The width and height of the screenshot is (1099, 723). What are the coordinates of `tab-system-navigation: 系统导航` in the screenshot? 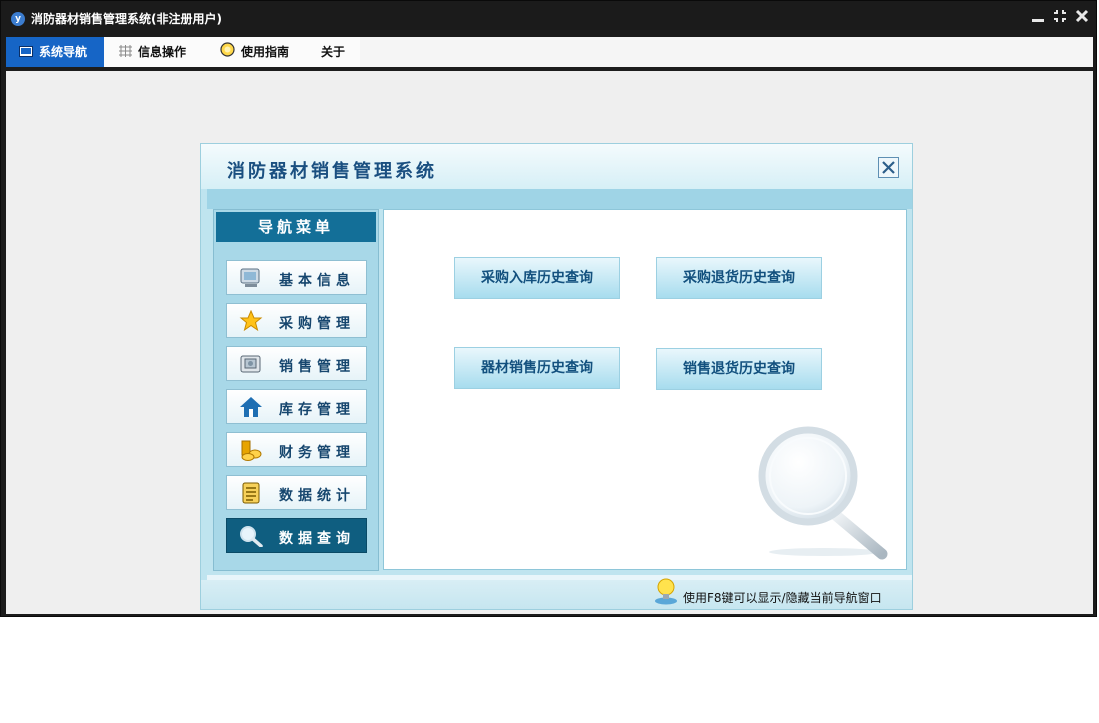 It's located at (55, 52).